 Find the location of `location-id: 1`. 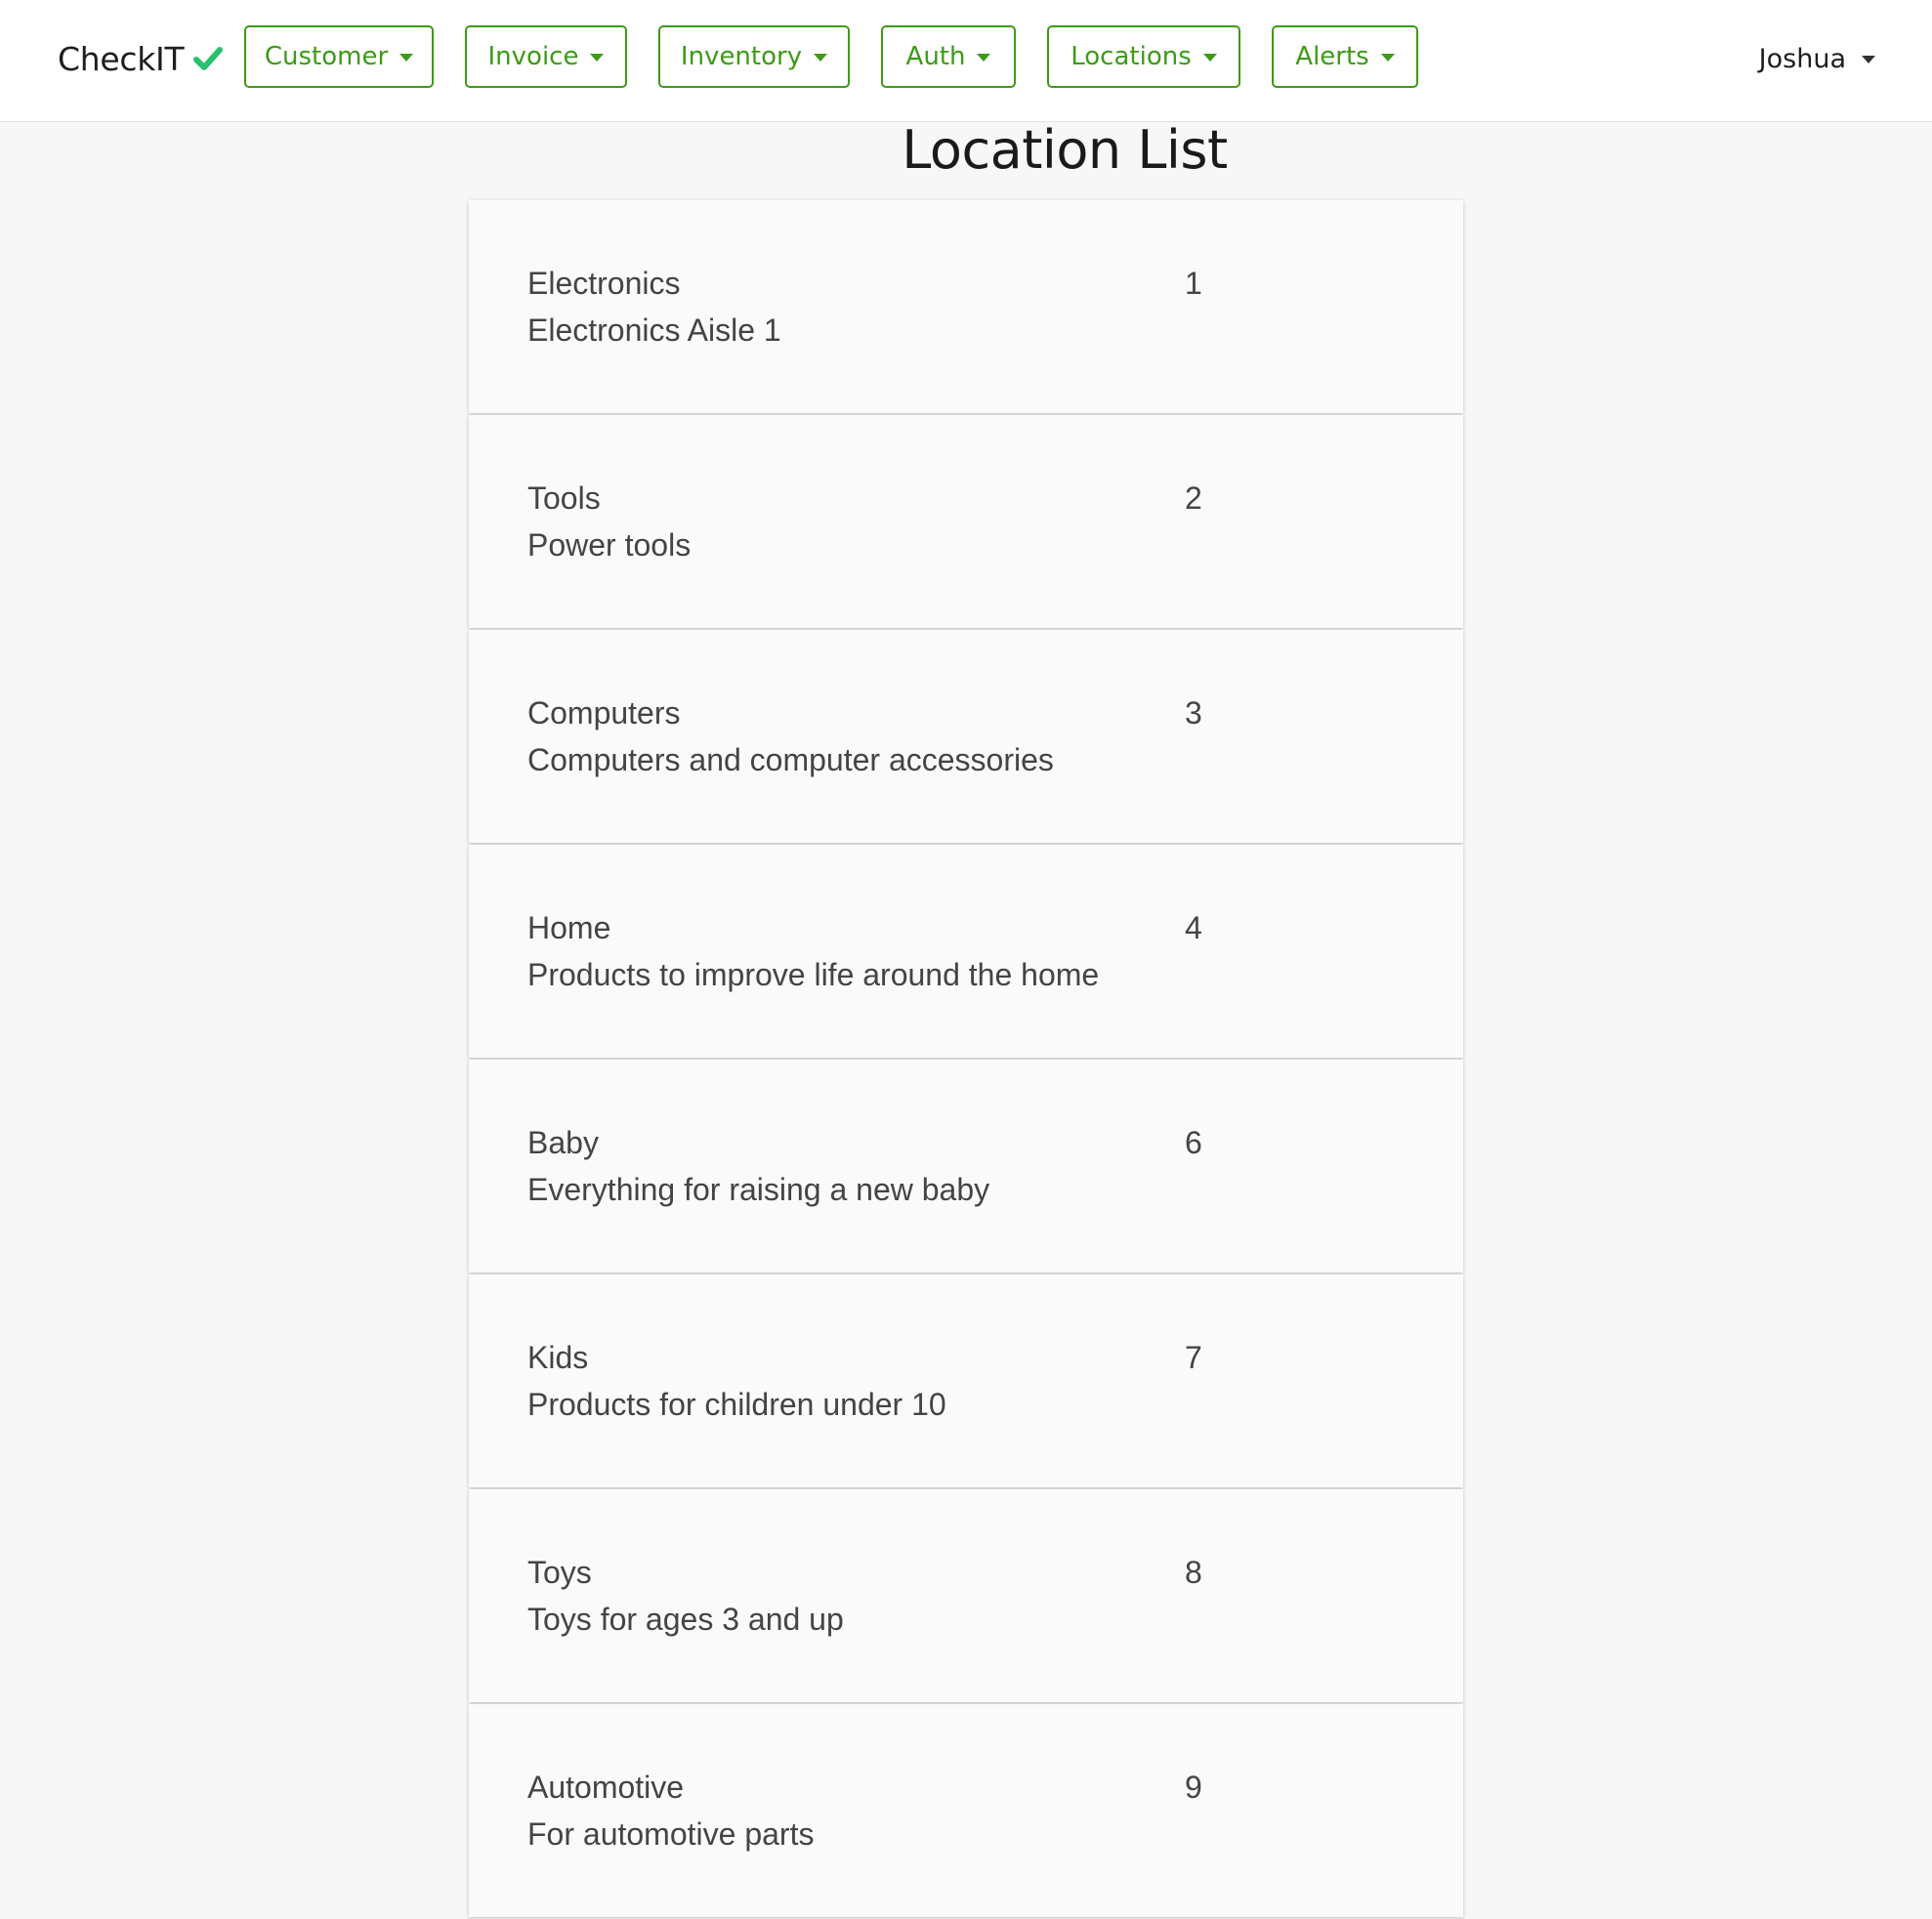

location-id: 1 is located at coordinates (1193, 284).